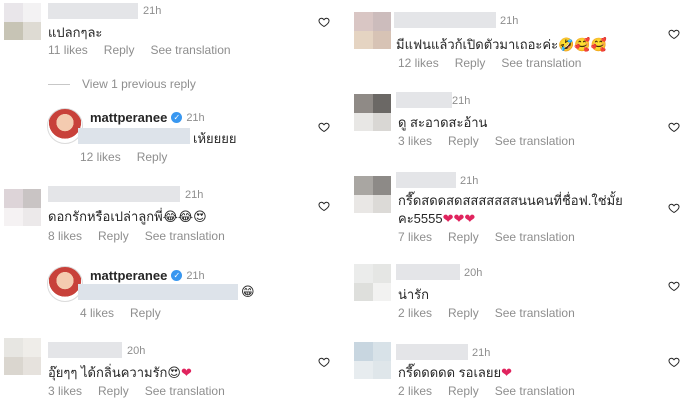  I want to click on reply-item: mattperanee ✓ 21h เห้ยยยย 12 likes Reply, so click(172, 138).